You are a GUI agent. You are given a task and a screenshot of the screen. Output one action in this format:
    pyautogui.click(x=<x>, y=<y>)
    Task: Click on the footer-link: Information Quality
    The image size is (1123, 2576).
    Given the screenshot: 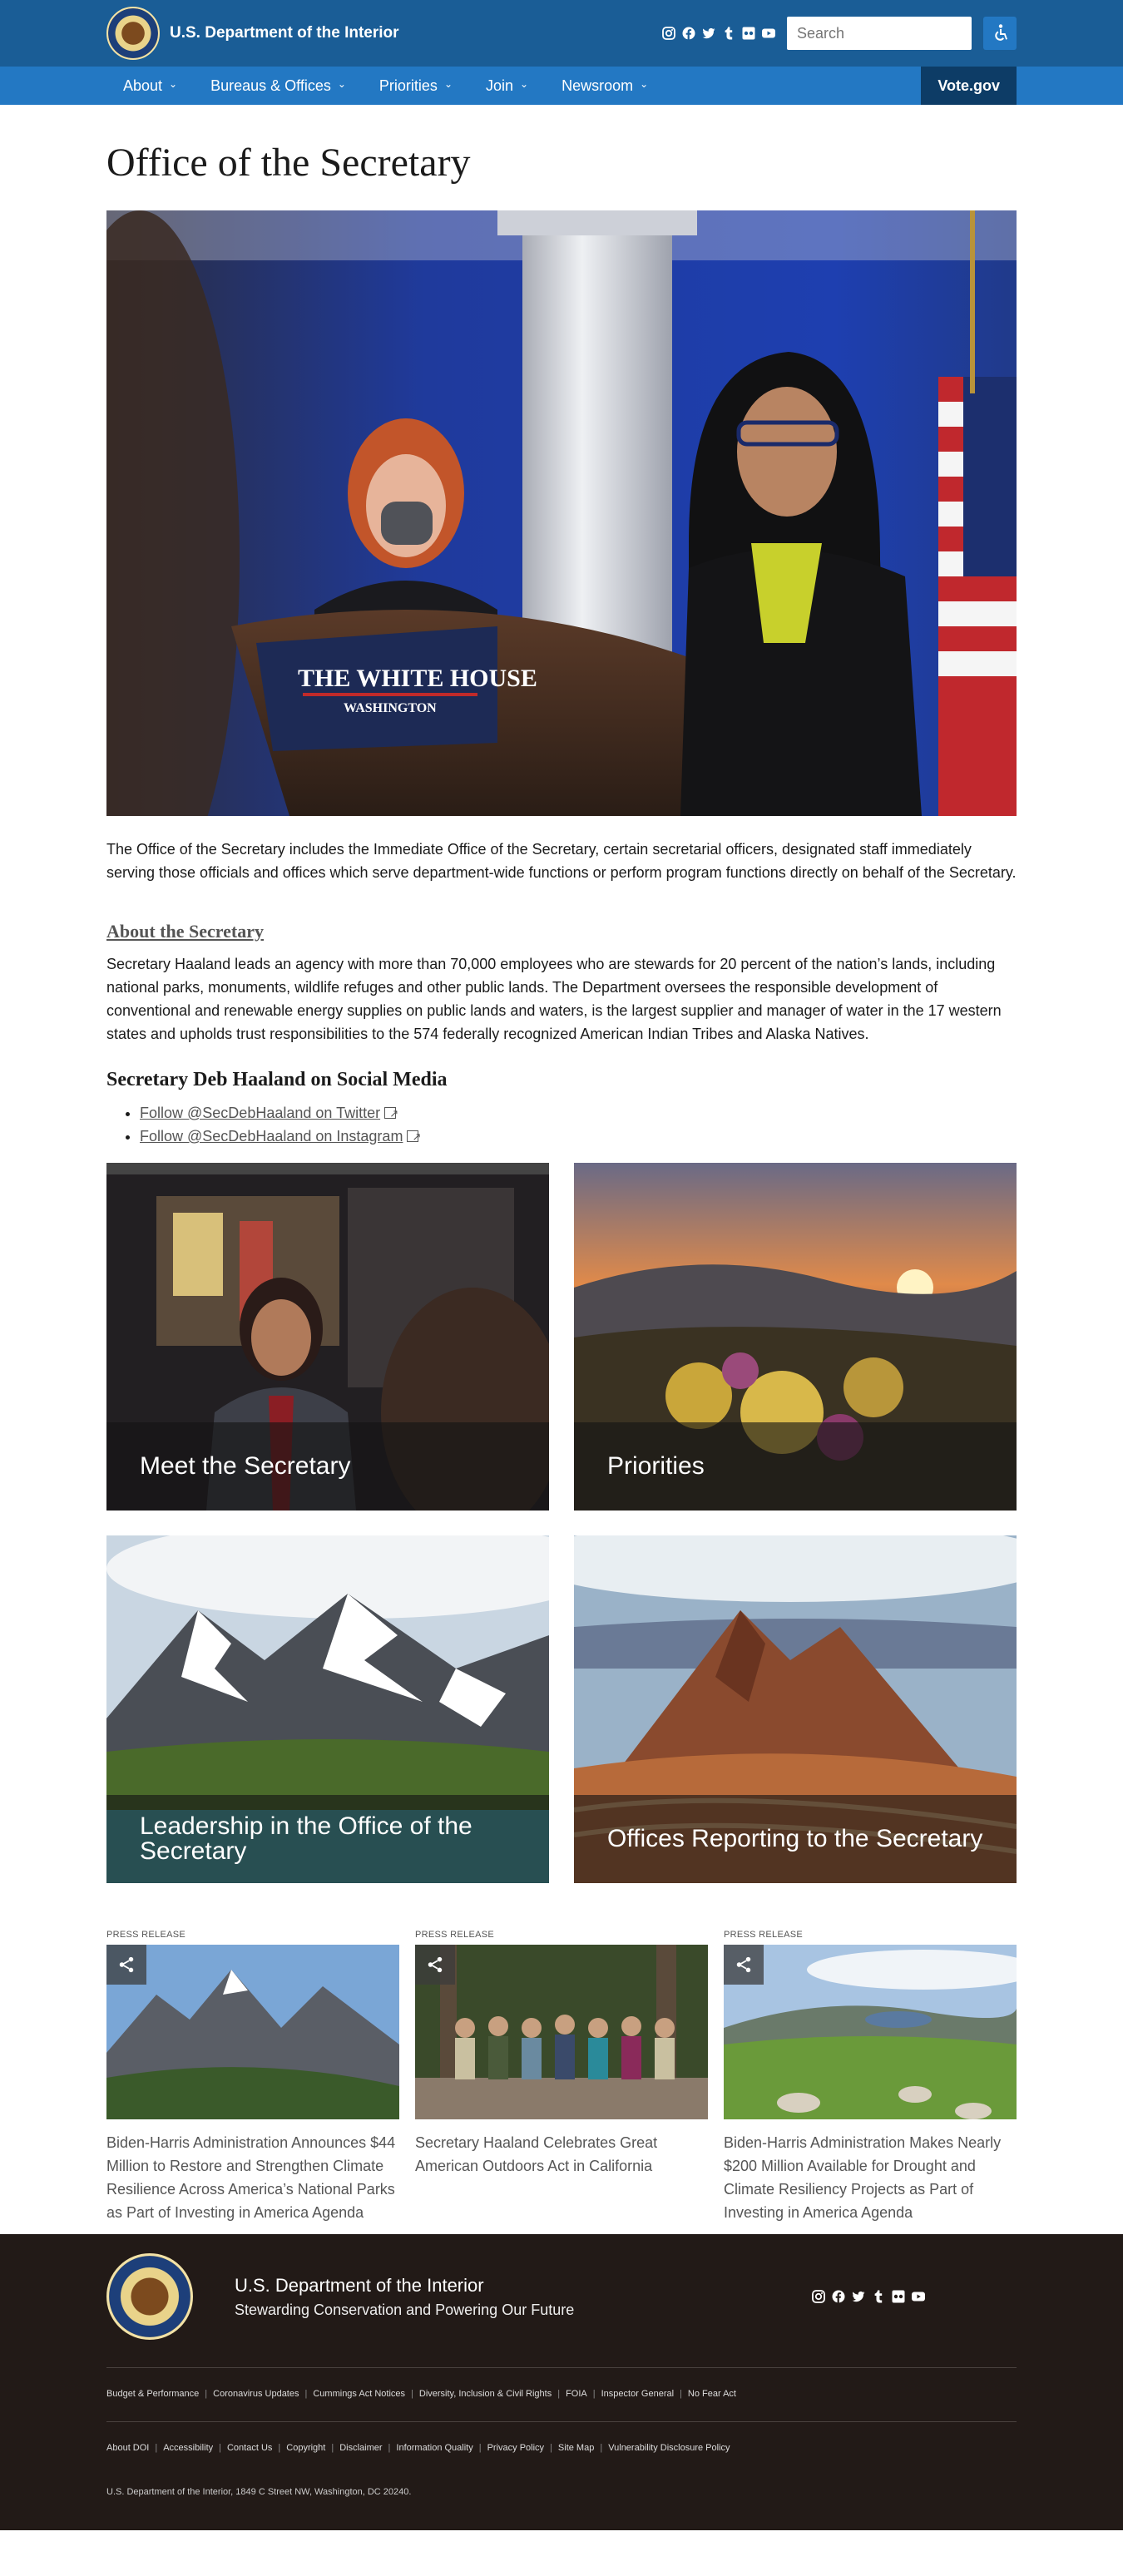 What is the action you would take?
    pyautogui.click(x=434, y=2448)
    